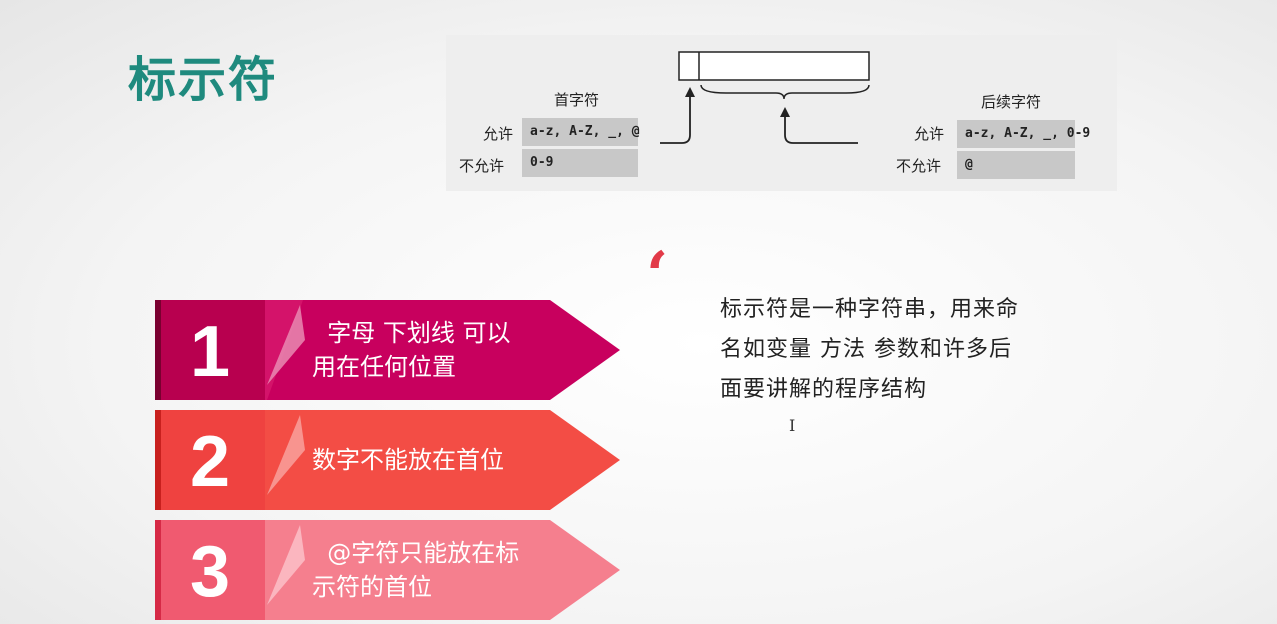 The image size is (1277, 624). Describe the element at coordinates (372, 587) in the screenshot. I see `item-3-text-line2: 示符的首位` at that location.